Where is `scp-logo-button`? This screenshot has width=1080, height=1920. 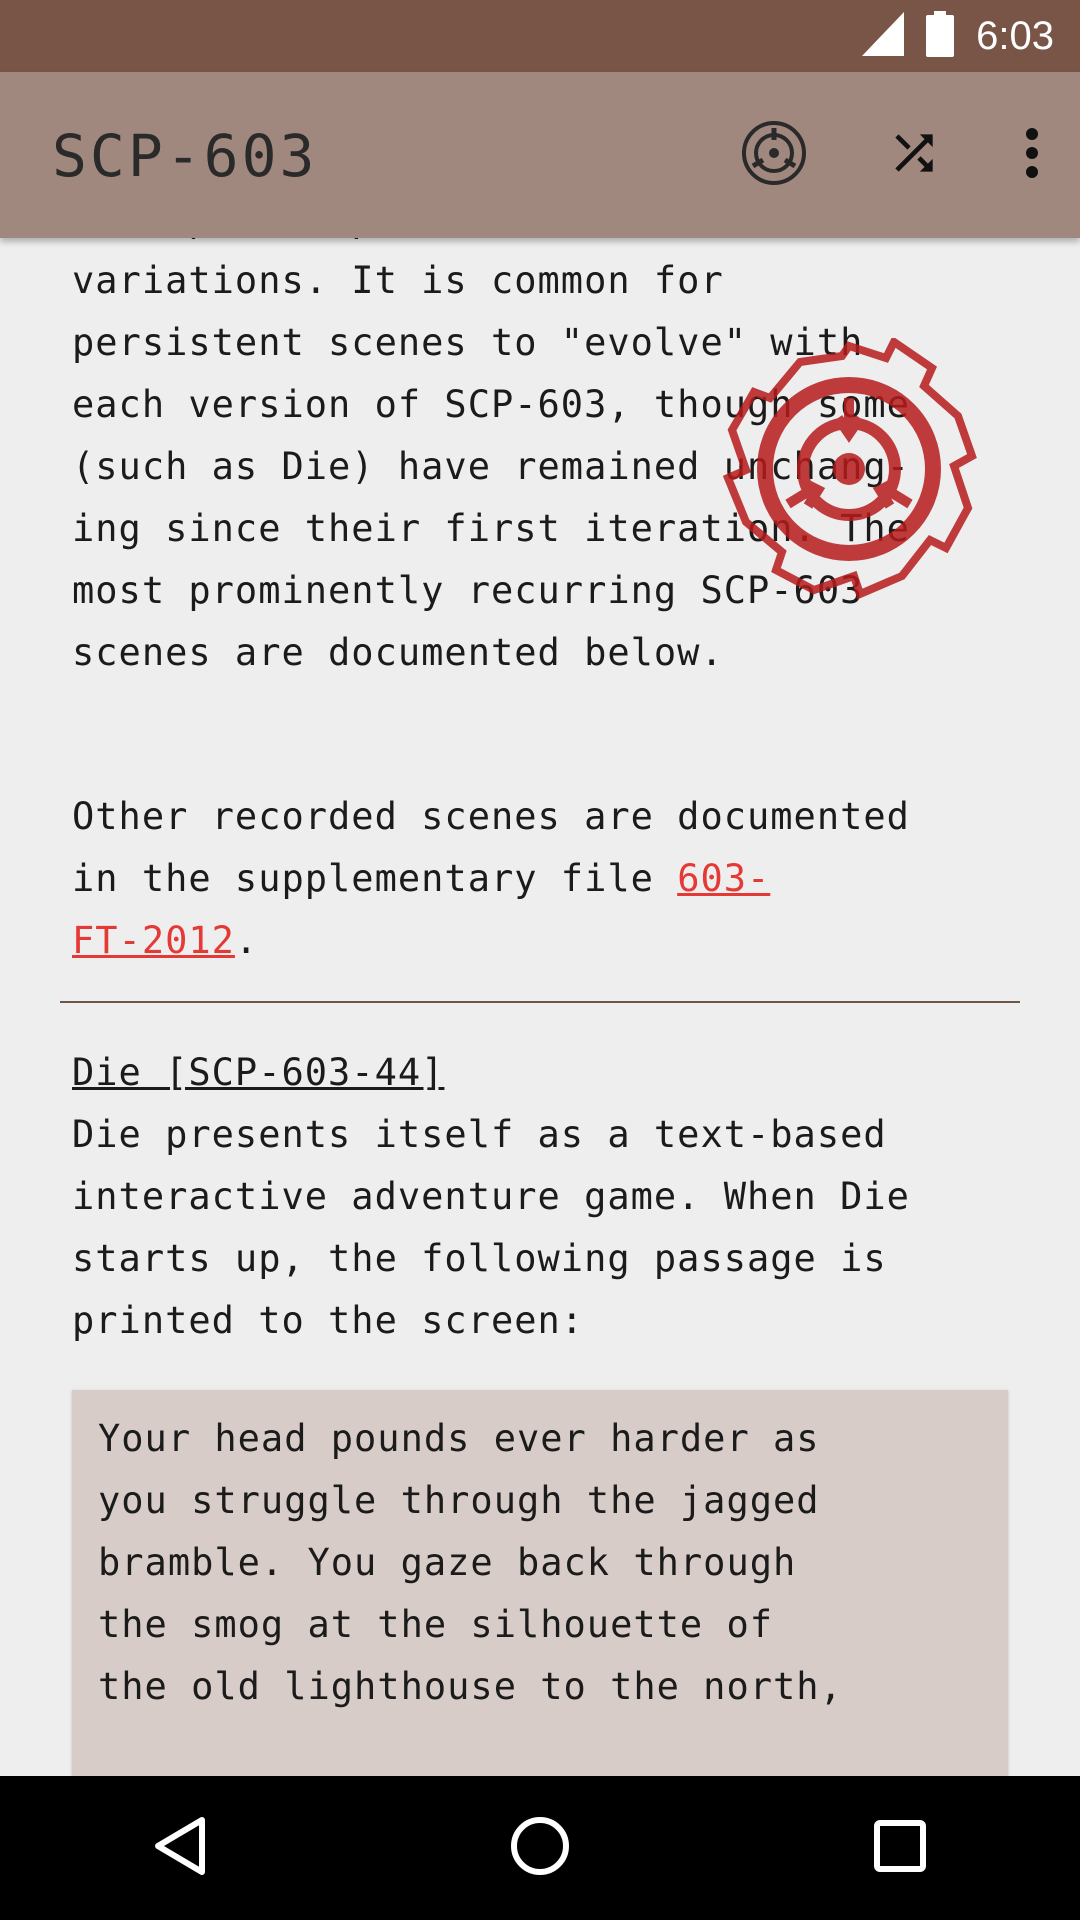
scp-logo-button is located at coordinates (774, 155).